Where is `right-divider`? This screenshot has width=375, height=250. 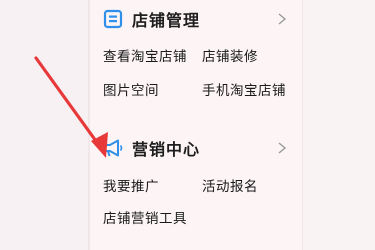 right-divider is located at coordinates (302, 125).